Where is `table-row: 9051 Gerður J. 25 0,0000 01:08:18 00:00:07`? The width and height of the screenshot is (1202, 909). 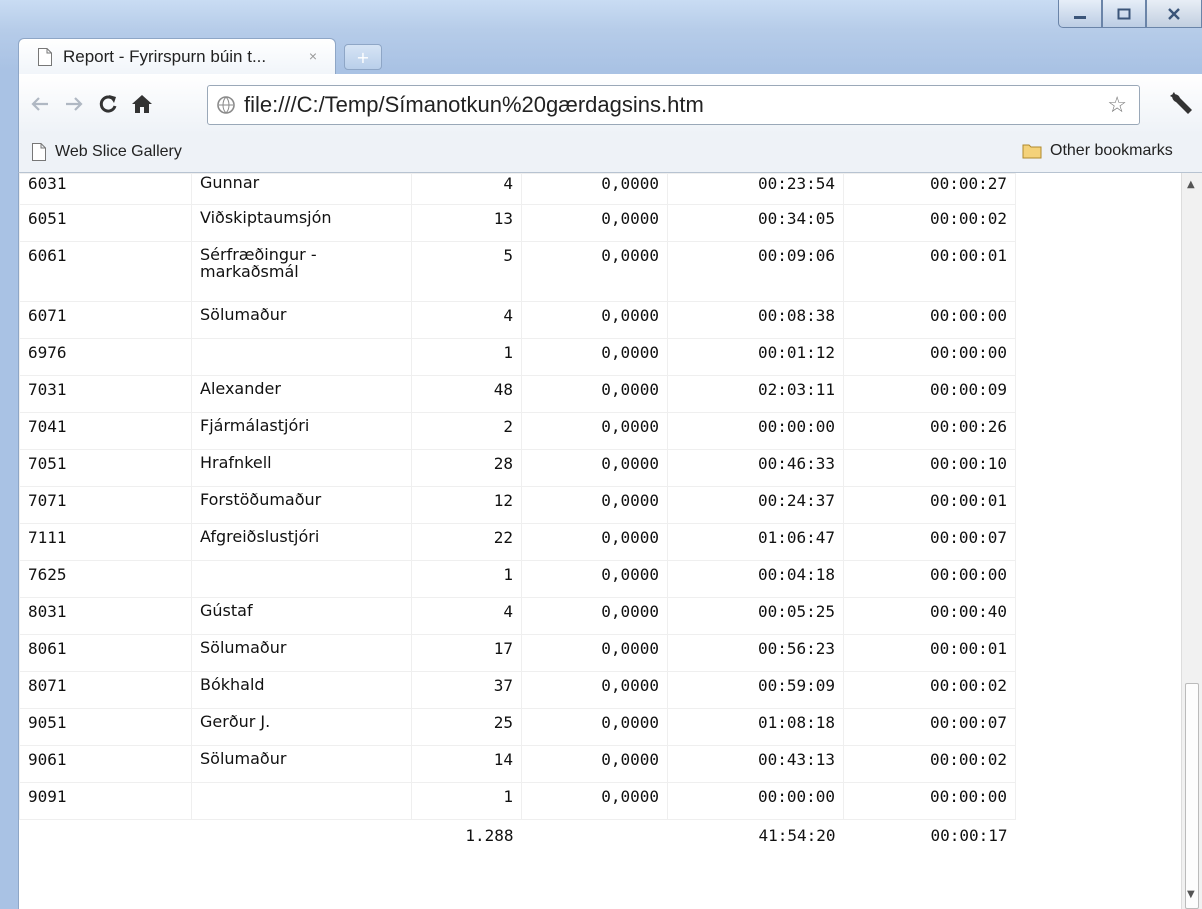 table-row: 9051 Gerður J. 25 0,0000 01:08:18 00:00:07 is located at coordinates (517, 727).